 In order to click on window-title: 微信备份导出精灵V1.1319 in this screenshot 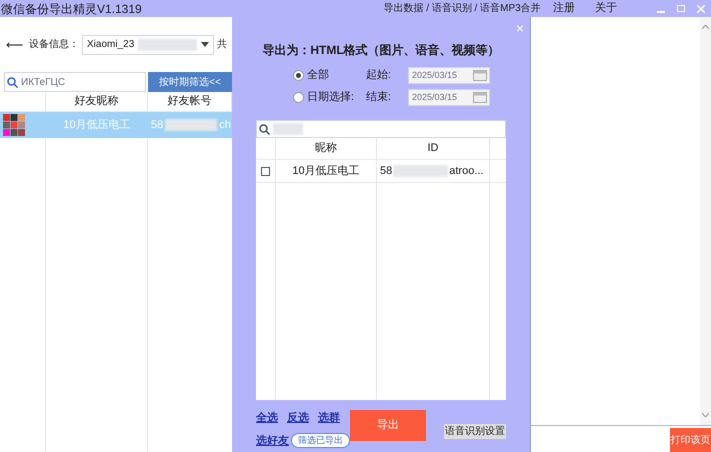, I will do `click(71, 9)`.